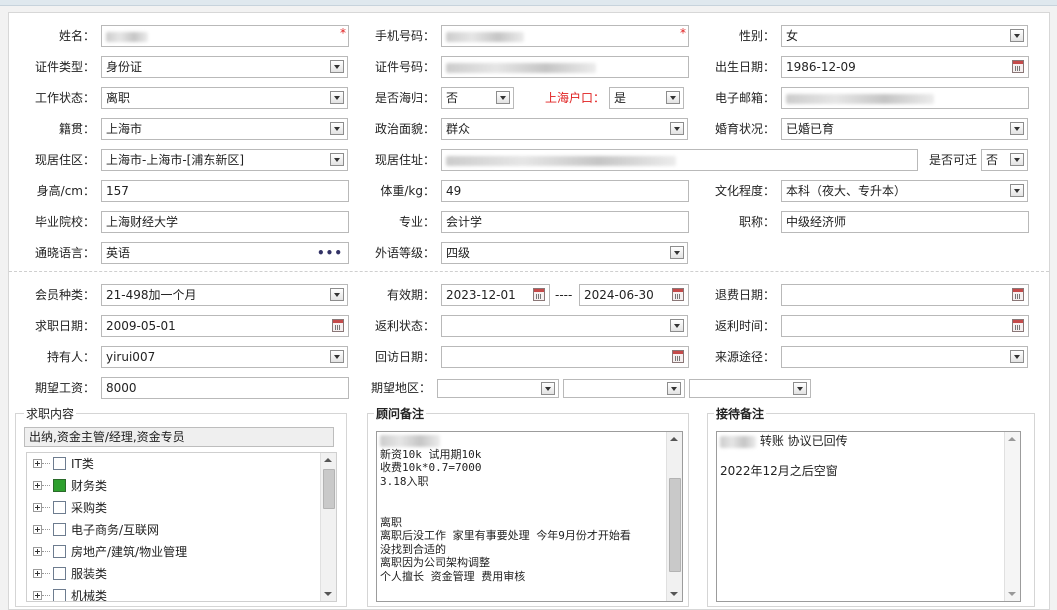 The image size is (1057, 610). I want to click on expected-salary-field: 8000, so click(225, 388).